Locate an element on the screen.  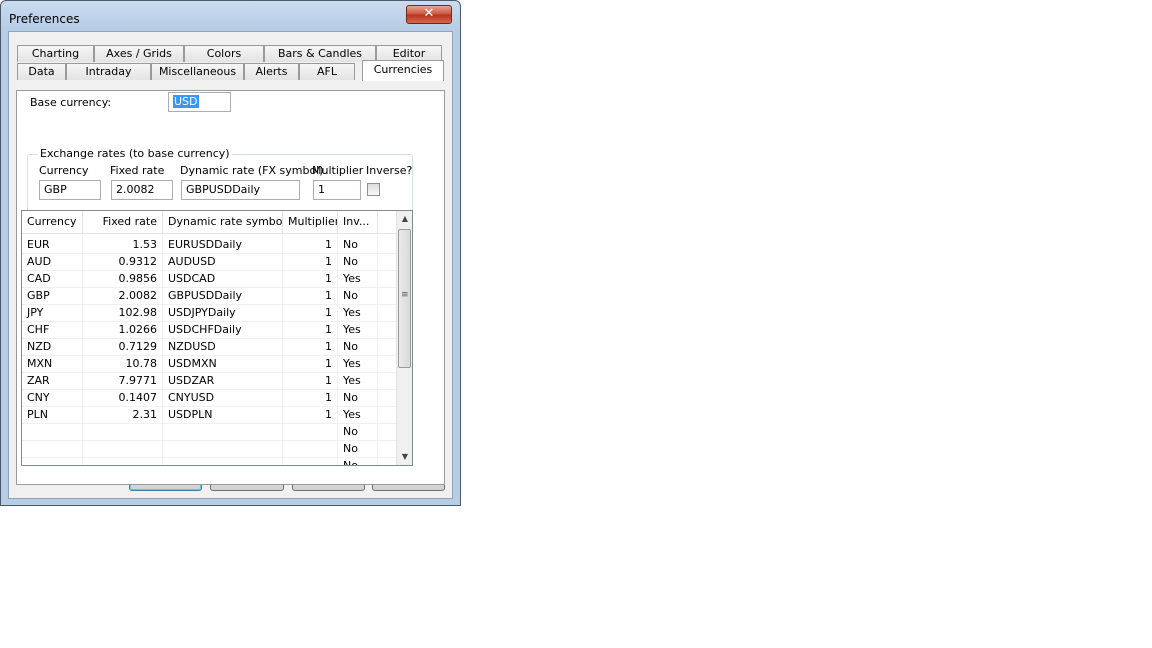
window-title: Preferences is located at coordinates (44, 19).